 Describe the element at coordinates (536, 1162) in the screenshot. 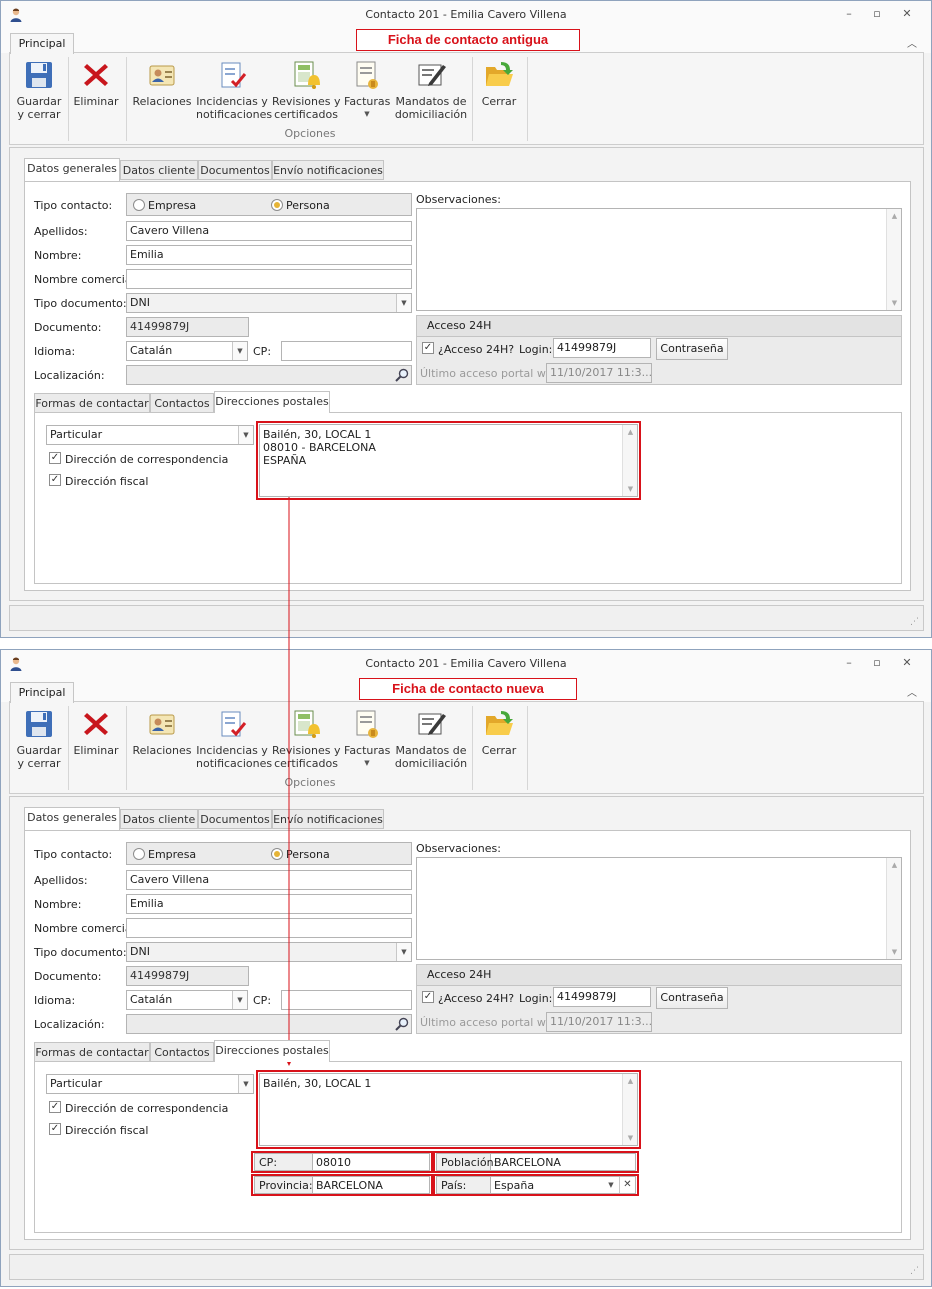

I see `poblacion-field: Población: BARCELONA` at that location.